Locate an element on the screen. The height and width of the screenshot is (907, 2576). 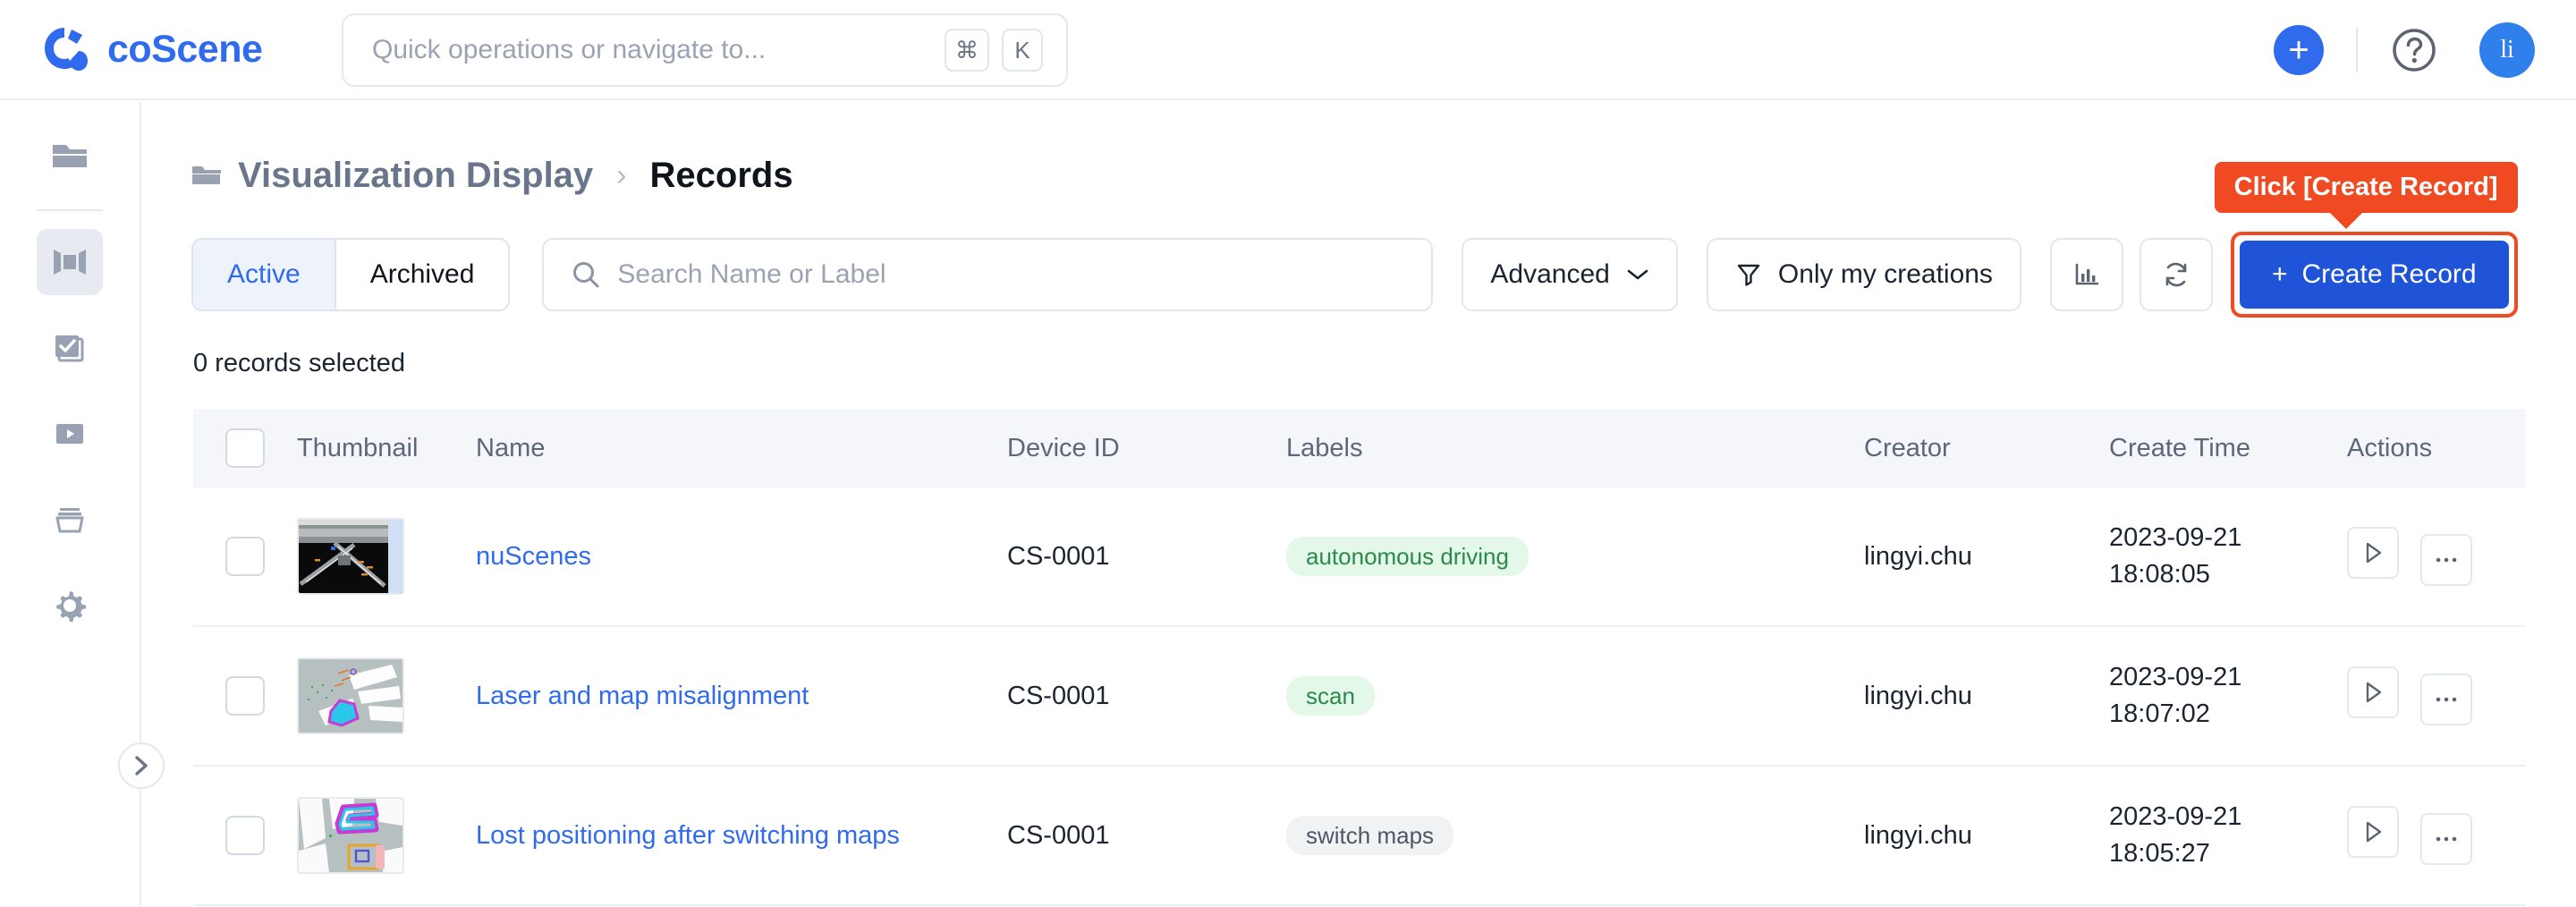
create-record-label: Create Record is located at coordinates (2389, 274).